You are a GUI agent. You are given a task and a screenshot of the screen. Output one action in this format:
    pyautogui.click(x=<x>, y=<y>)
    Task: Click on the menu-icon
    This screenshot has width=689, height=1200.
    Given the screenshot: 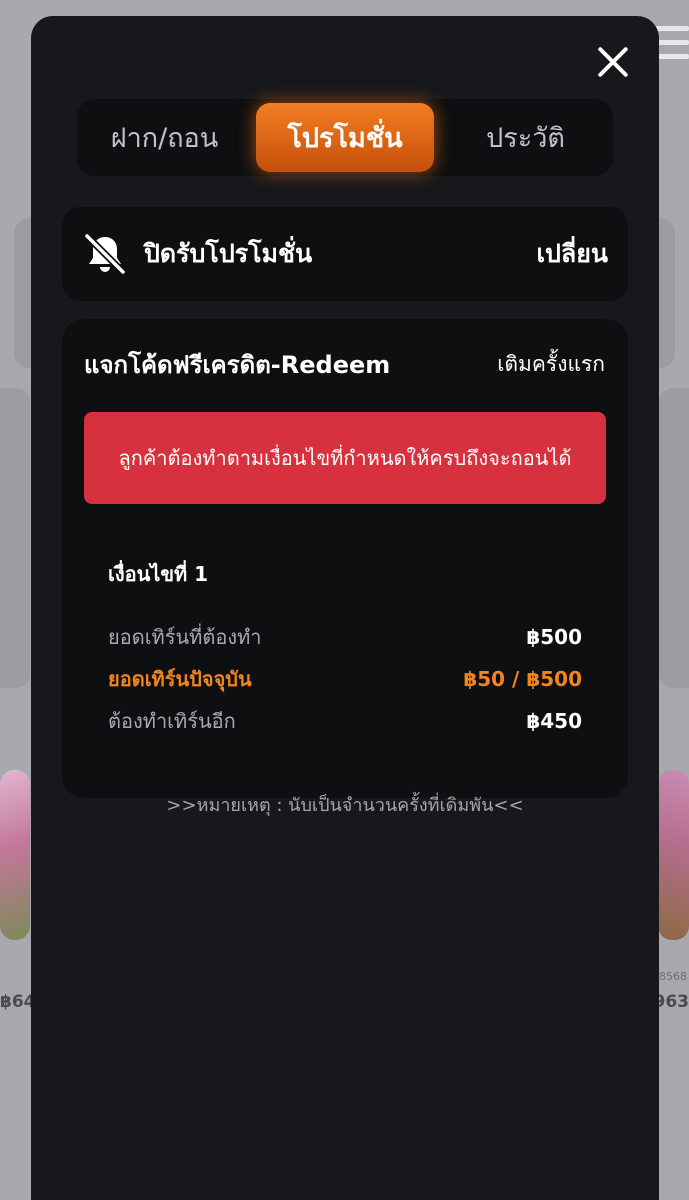 What is the action you would take?
    pyautogui.click(x=672, y=47)
    